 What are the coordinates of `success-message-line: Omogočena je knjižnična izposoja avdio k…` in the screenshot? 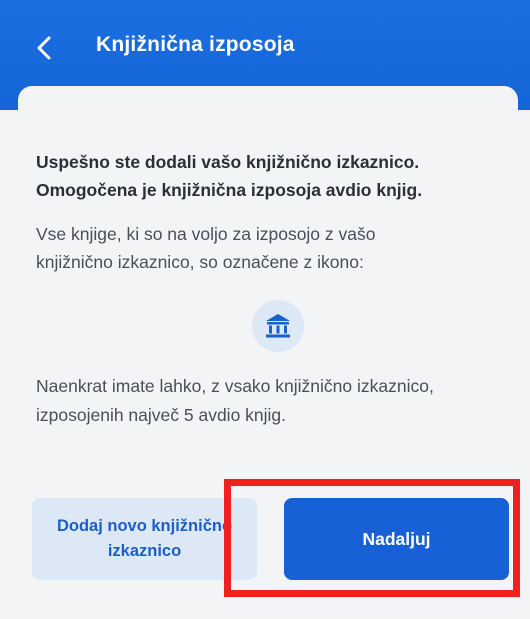 It's located at (229, 190).